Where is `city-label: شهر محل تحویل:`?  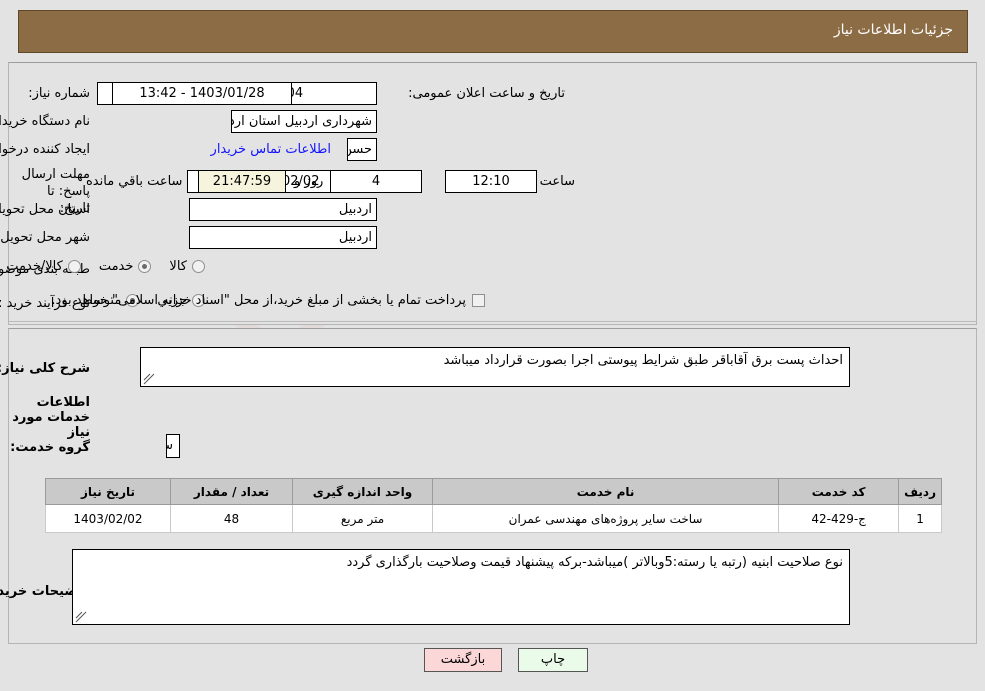 city-label: شهر محل تحویل: is located at coordinates (45, 237).